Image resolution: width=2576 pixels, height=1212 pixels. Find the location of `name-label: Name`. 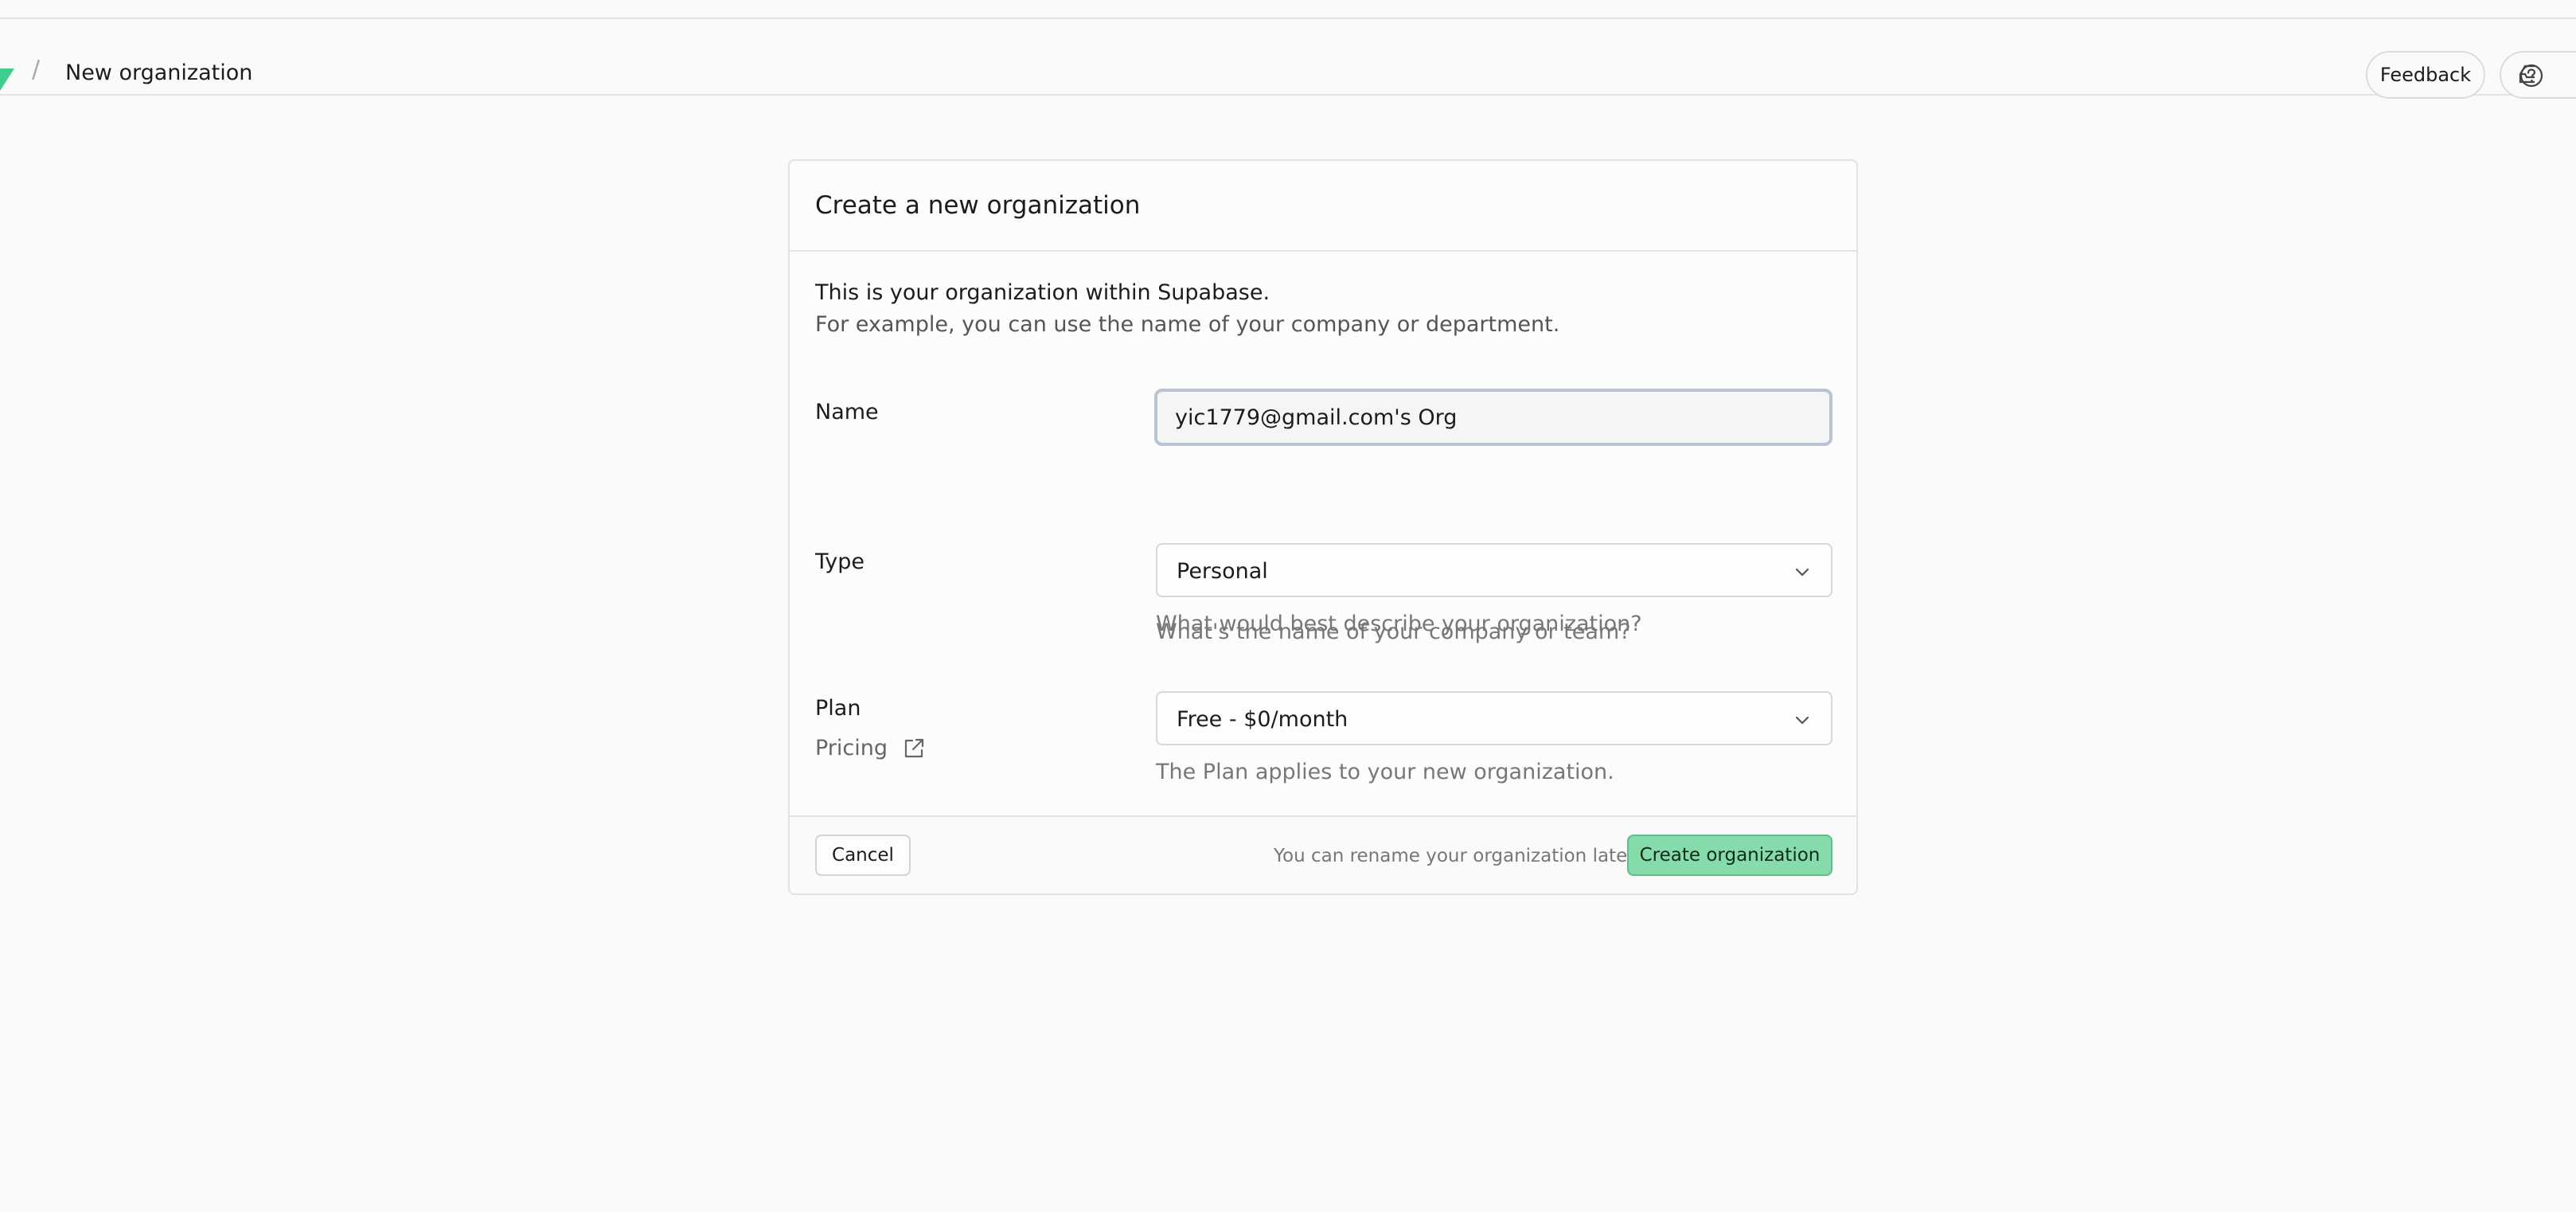

name-label: Name is located at coordinates (847, 412).